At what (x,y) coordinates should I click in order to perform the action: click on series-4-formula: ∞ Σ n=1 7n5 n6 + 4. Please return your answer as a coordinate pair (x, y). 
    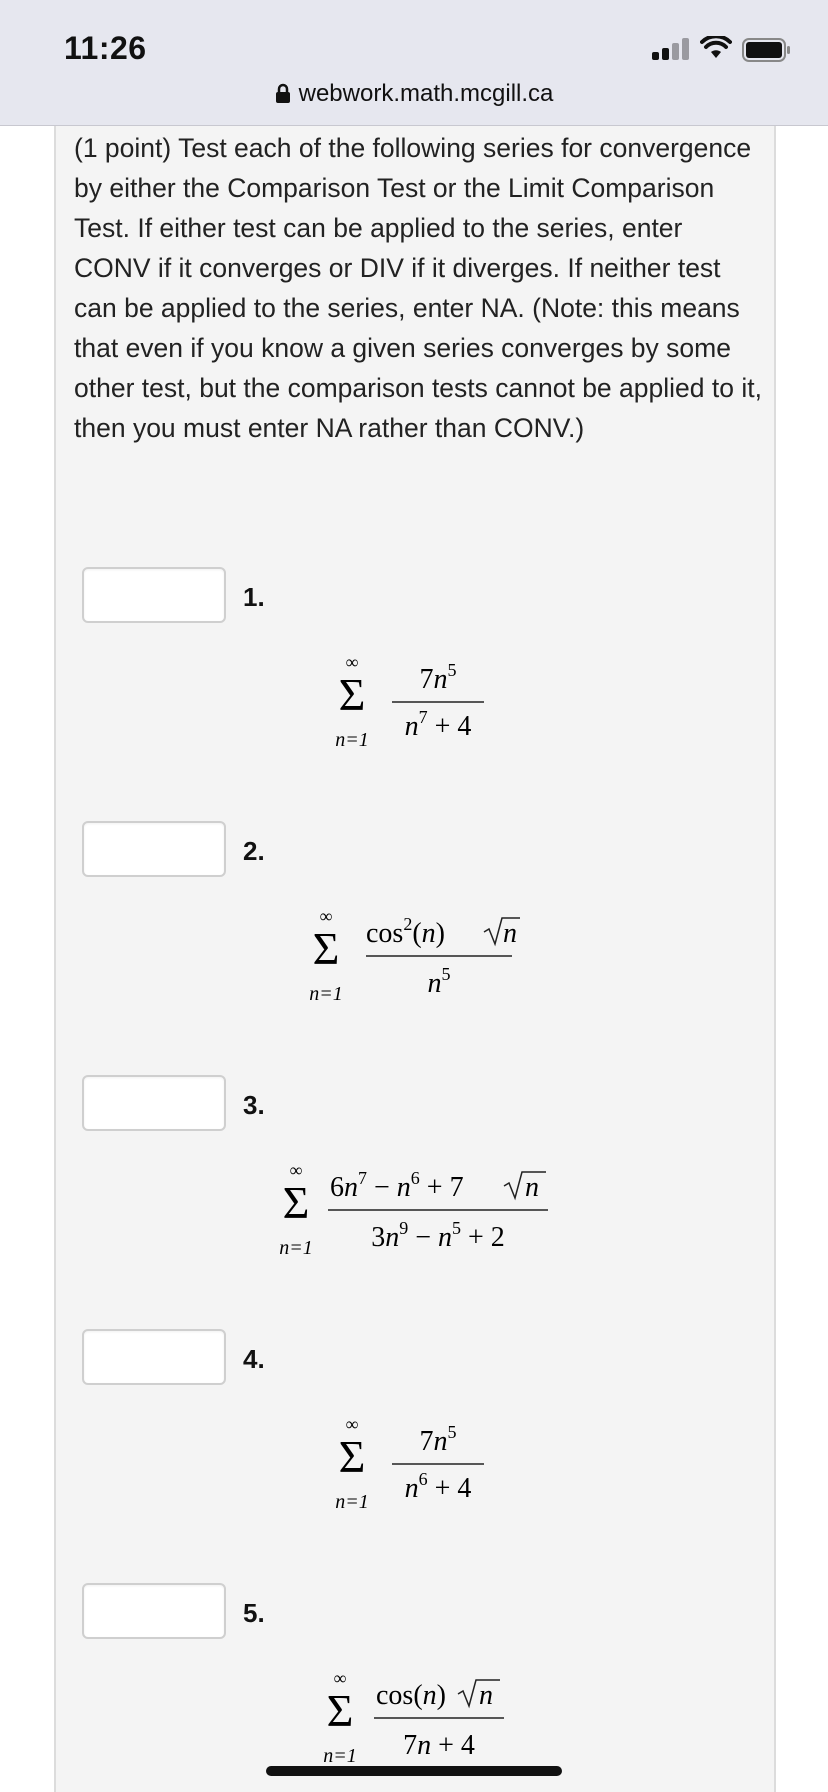
    Looking at the image, I should click on (409, 1463).